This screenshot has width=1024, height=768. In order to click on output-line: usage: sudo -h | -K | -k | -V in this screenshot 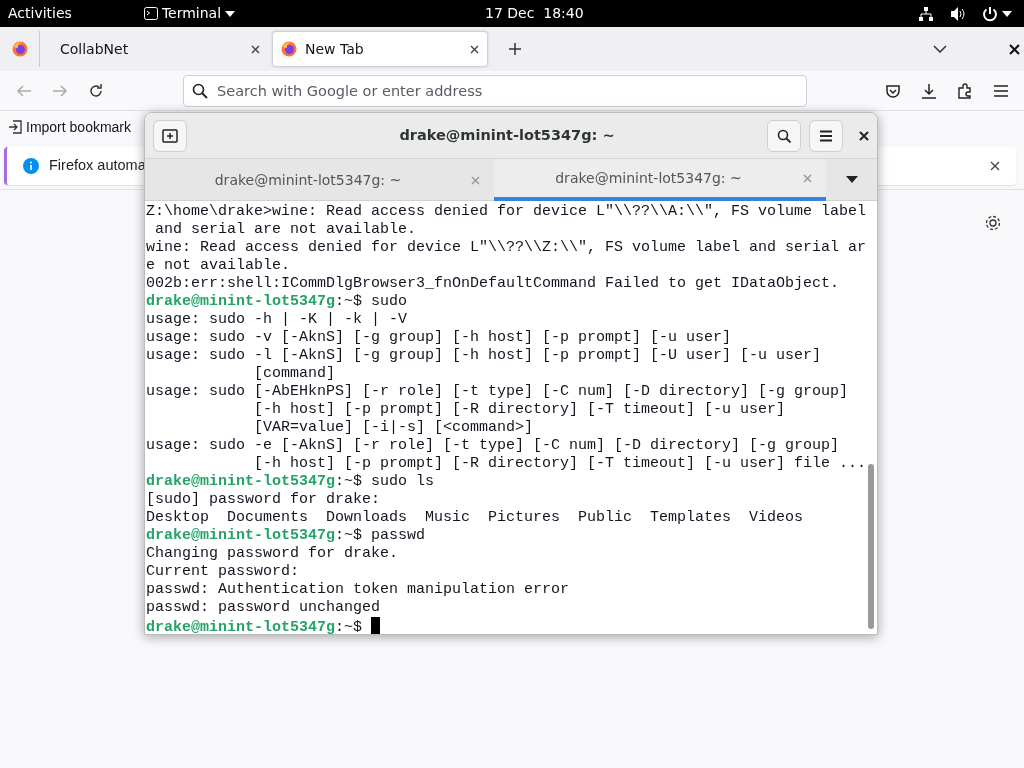, I will do `click(277, 320)`.